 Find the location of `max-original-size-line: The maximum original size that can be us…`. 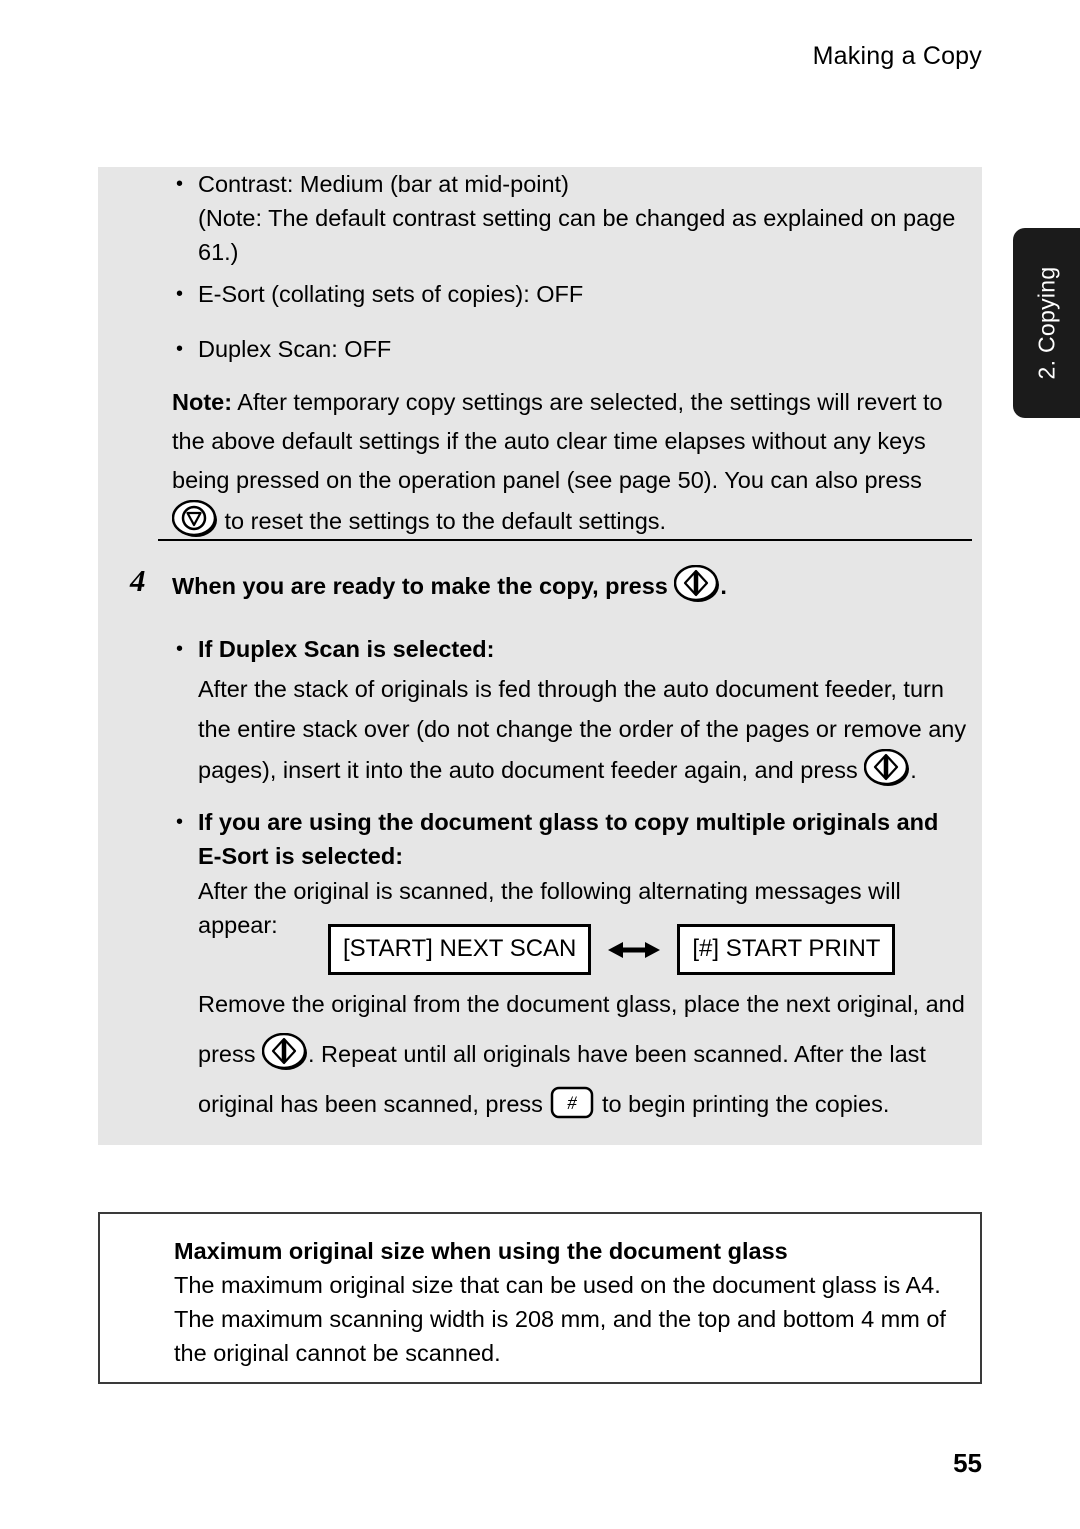

max-original-size-line: The maximum original size that can be us… is located at coordinates (557, 1285).